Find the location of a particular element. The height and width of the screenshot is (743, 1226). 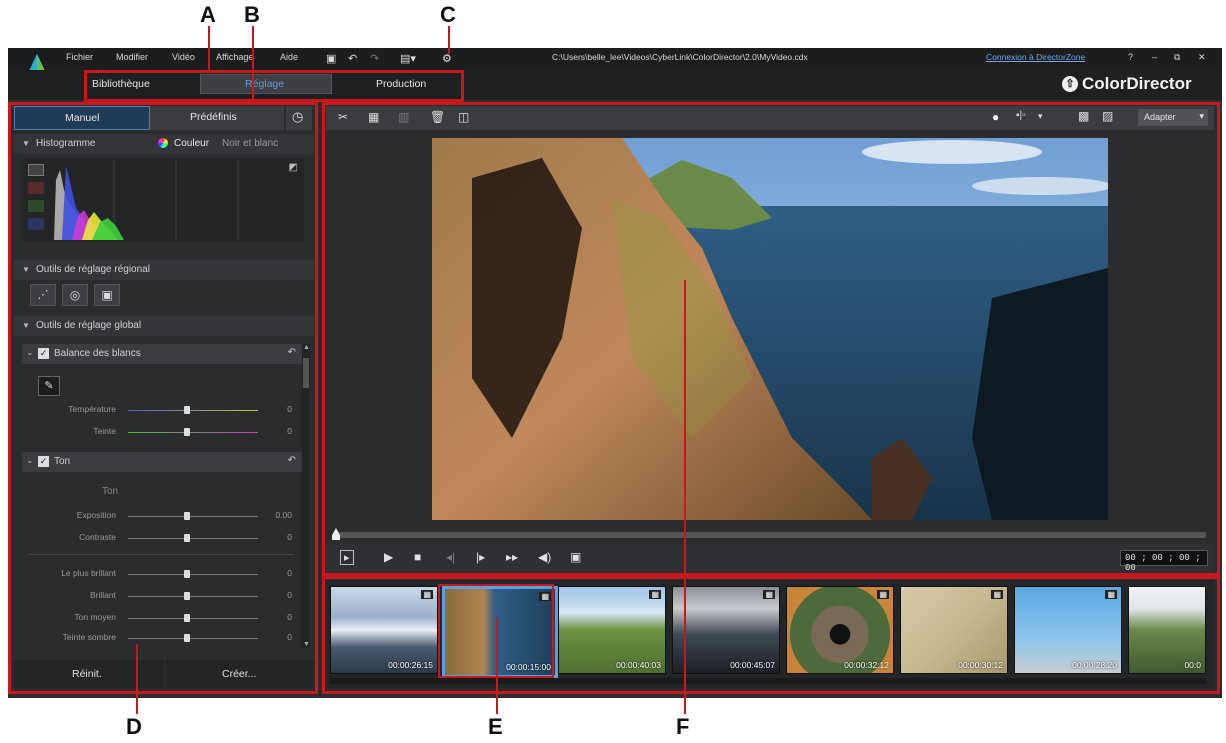

callout-line-c is located at coordinates (449, 40).